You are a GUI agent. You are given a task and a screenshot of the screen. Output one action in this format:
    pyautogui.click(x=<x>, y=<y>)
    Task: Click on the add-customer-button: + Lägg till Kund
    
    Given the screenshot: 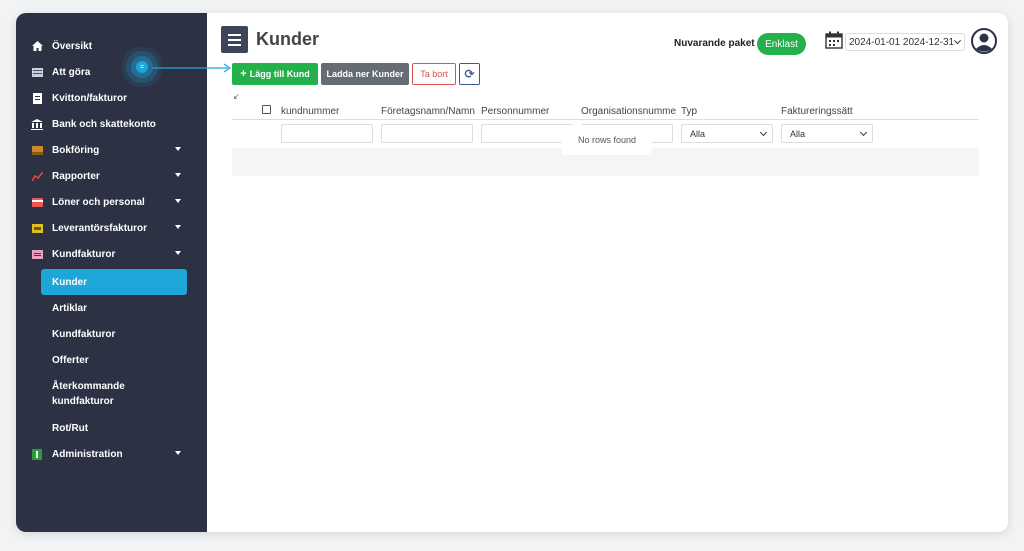 What is the action you would take?
    pyautogui.click(x=275, y=74)
    